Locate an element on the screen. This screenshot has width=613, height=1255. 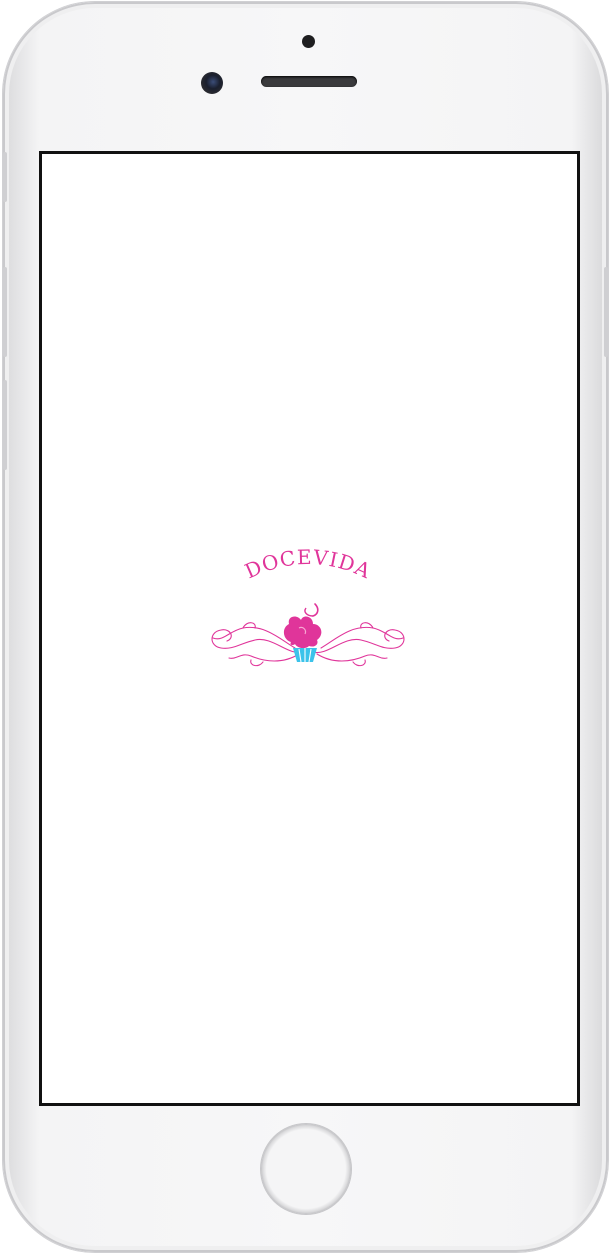
brand-logo: DOCEVIDA is located at coordinates (308, 606).